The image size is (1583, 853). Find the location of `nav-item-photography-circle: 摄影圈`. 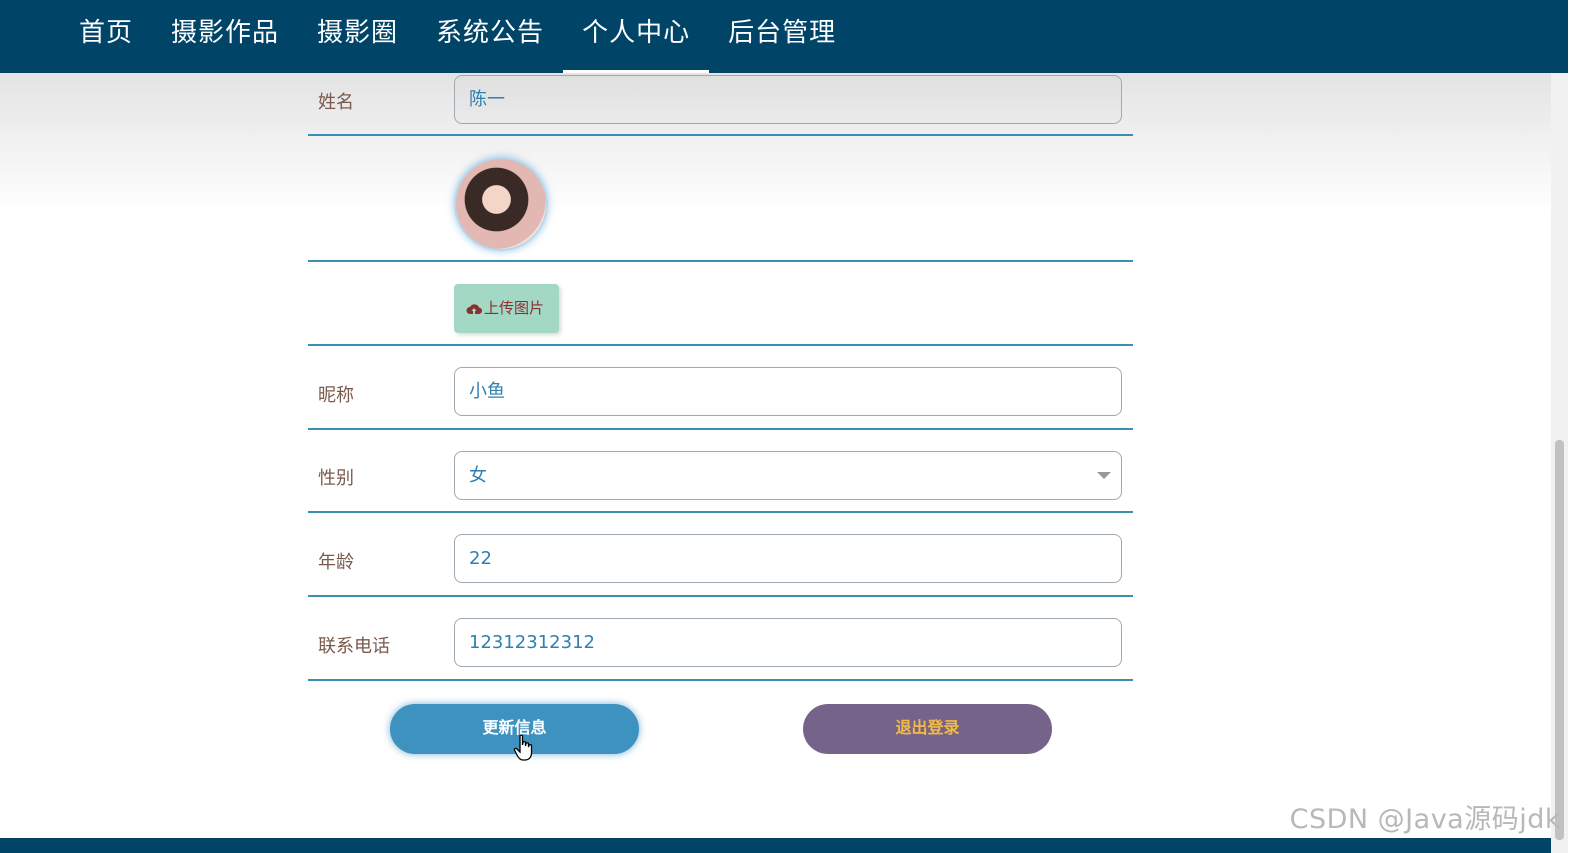

nav-item-photography-circle: 摄影圈 is located at coordinates (357, 36).